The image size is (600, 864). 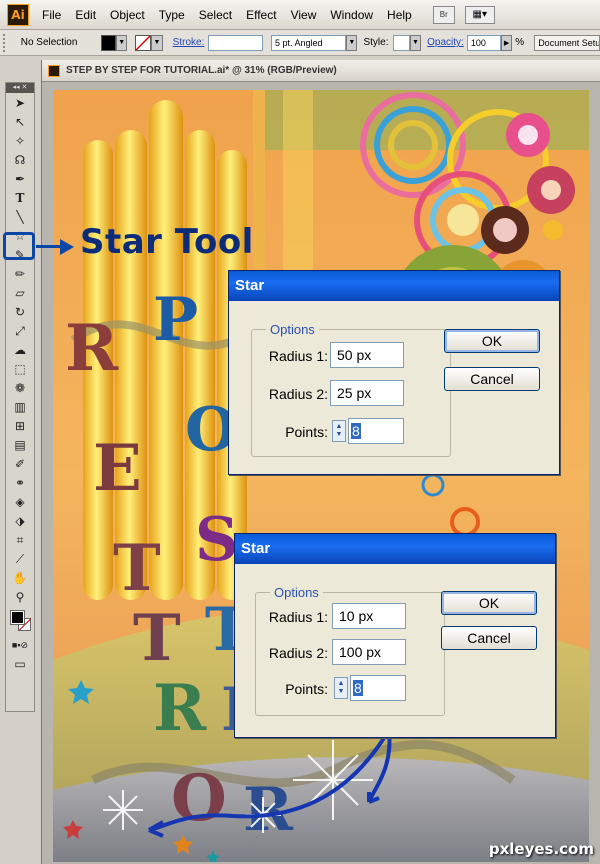 What do you see at coordinates (20, 445) in the screenshot?
I see `gradient-tool-icon: ▤` at bounding box center [20, 445].